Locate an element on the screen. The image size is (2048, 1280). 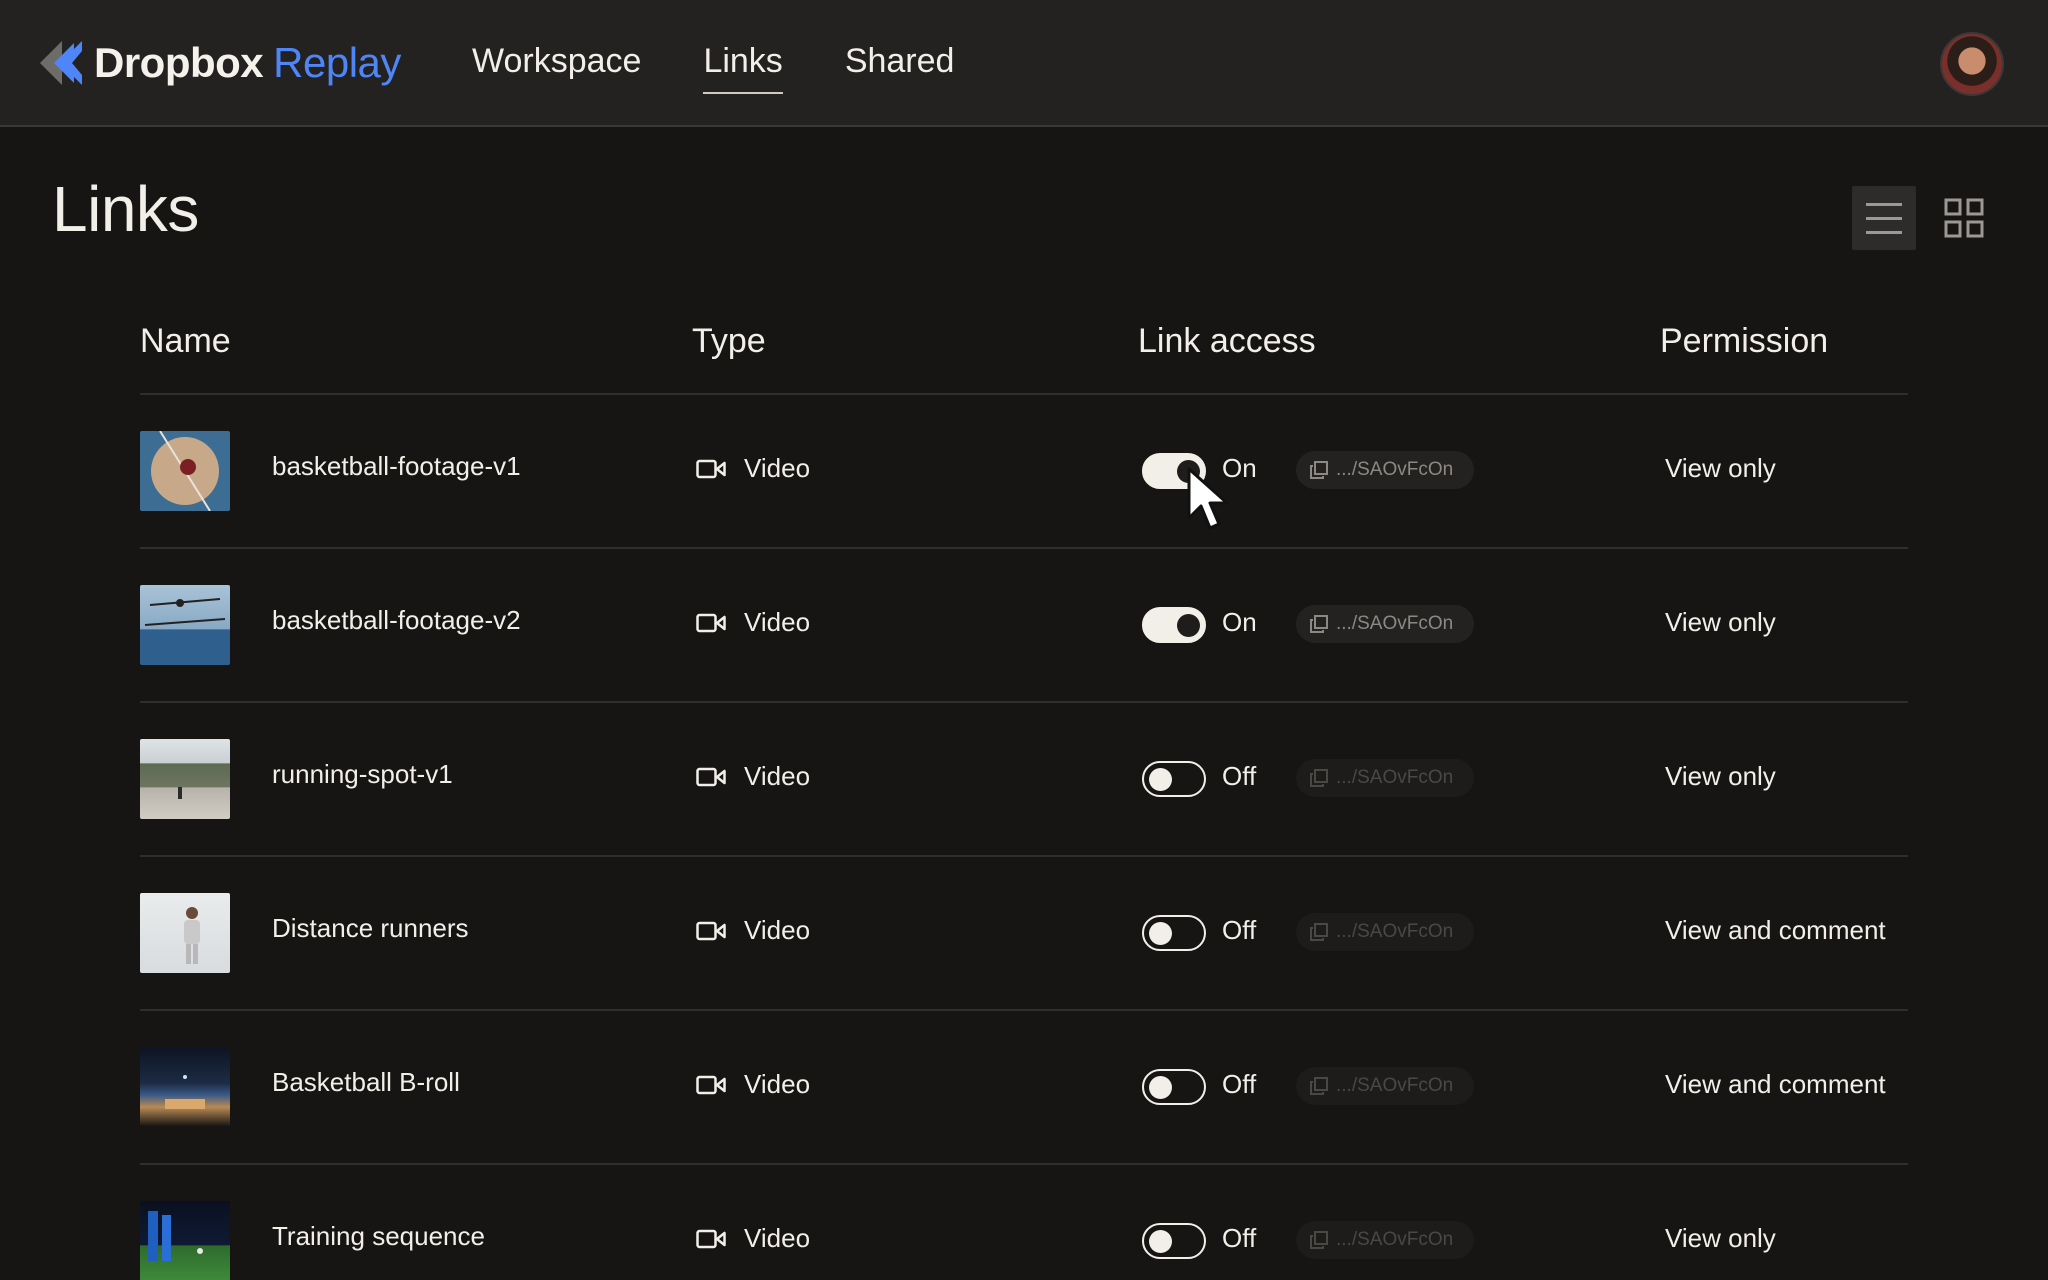
file-name: Basketball B-roll is located at coordinates (366, 1082).